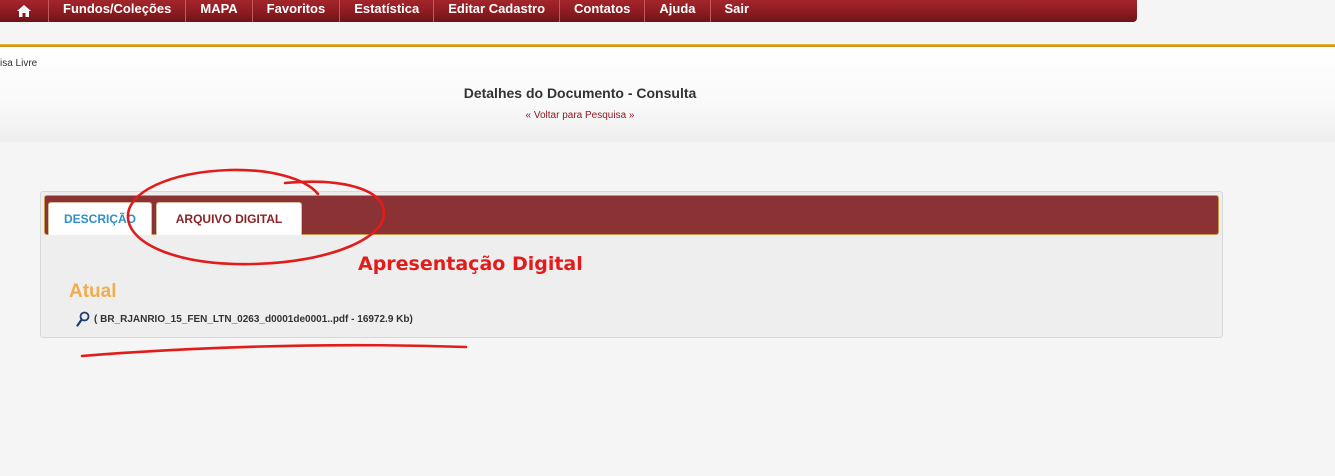 This screenshot has width=1335, height=476. Describe the element at coordinates (387, 11) in the screenshot. I see `nav-item-estatistica: Estatística` at that location.